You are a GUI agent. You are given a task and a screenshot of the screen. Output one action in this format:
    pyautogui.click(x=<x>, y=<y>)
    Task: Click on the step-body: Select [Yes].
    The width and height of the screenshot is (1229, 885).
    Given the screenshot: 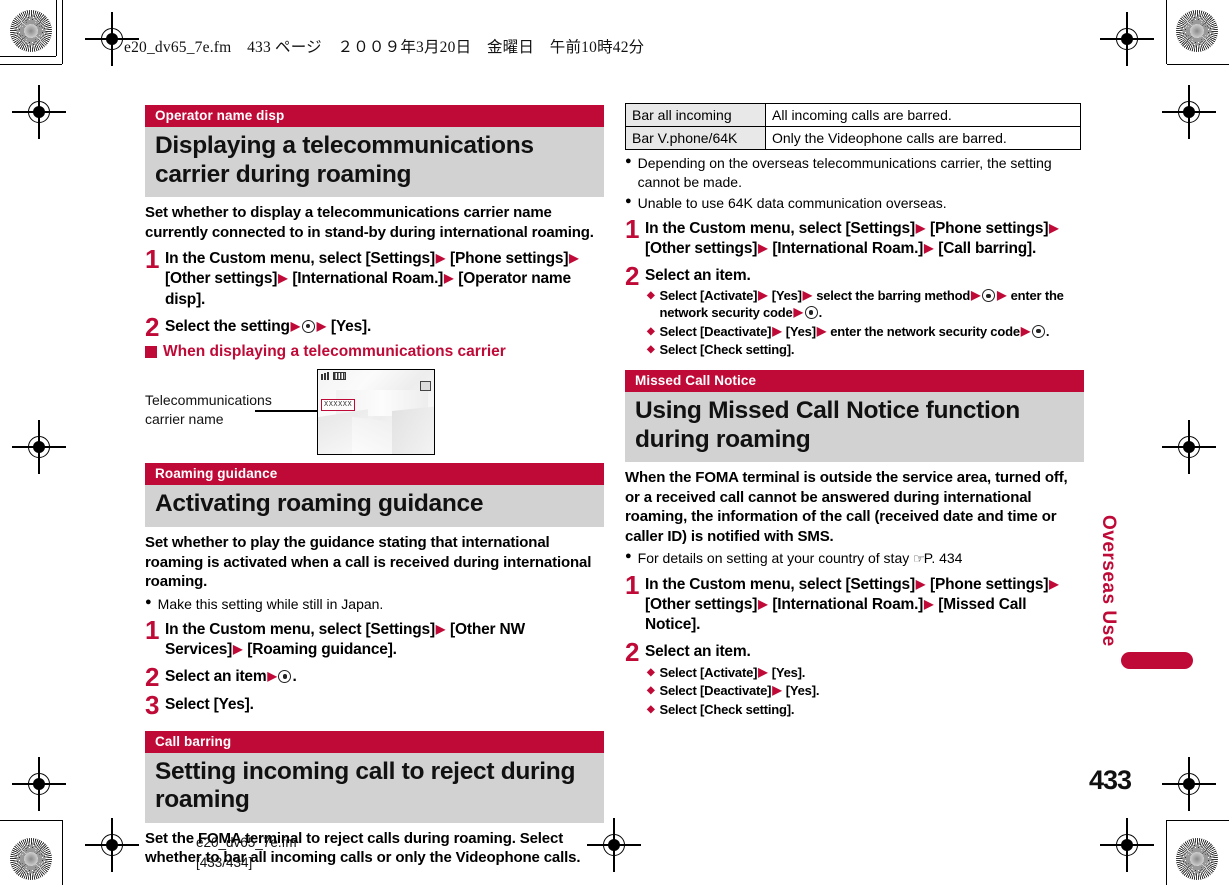 What is the action you would take?
    pyautogui.click(x=384, y=705)
    